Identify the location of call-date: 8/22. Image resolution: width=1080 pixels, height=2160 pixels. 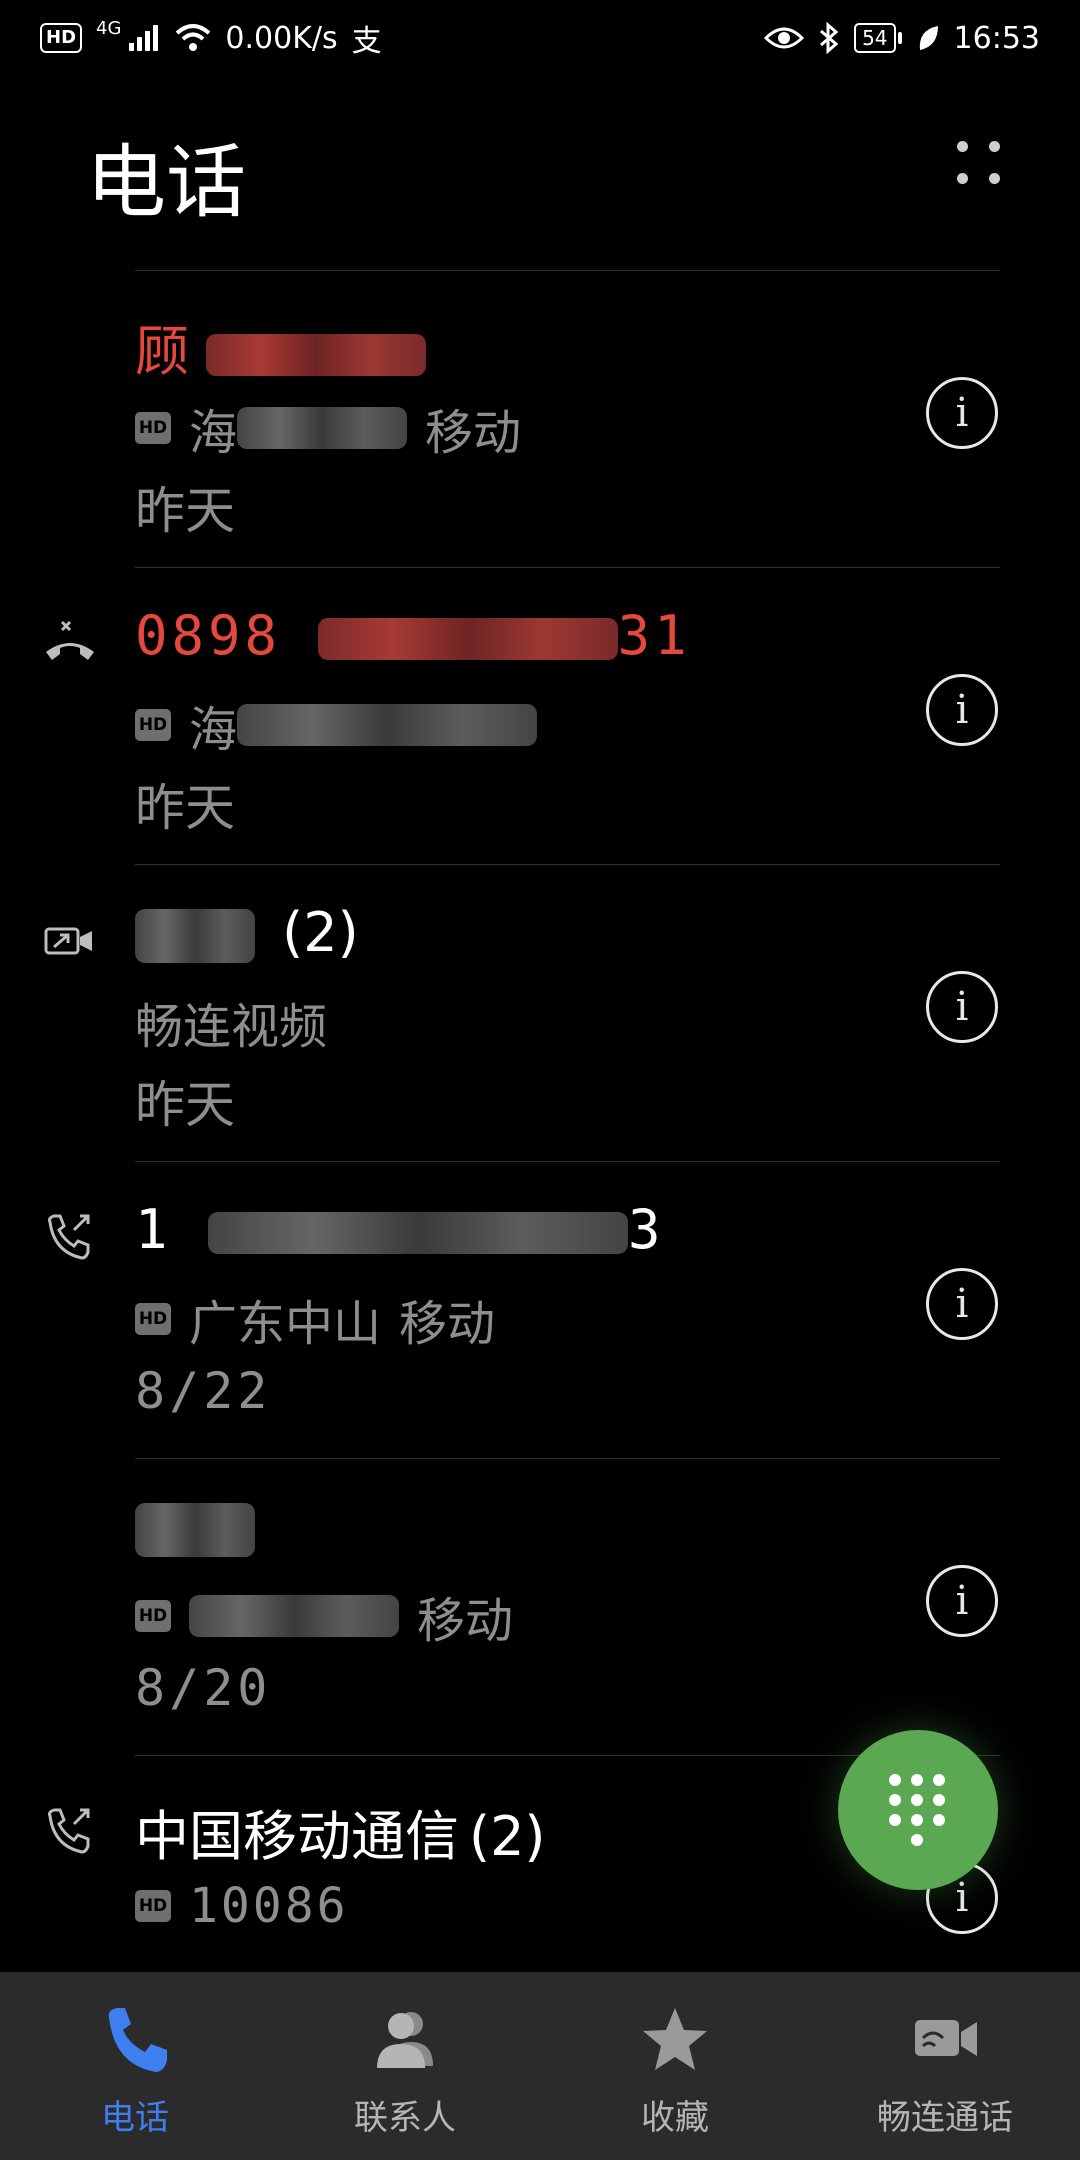
(203, 1391).